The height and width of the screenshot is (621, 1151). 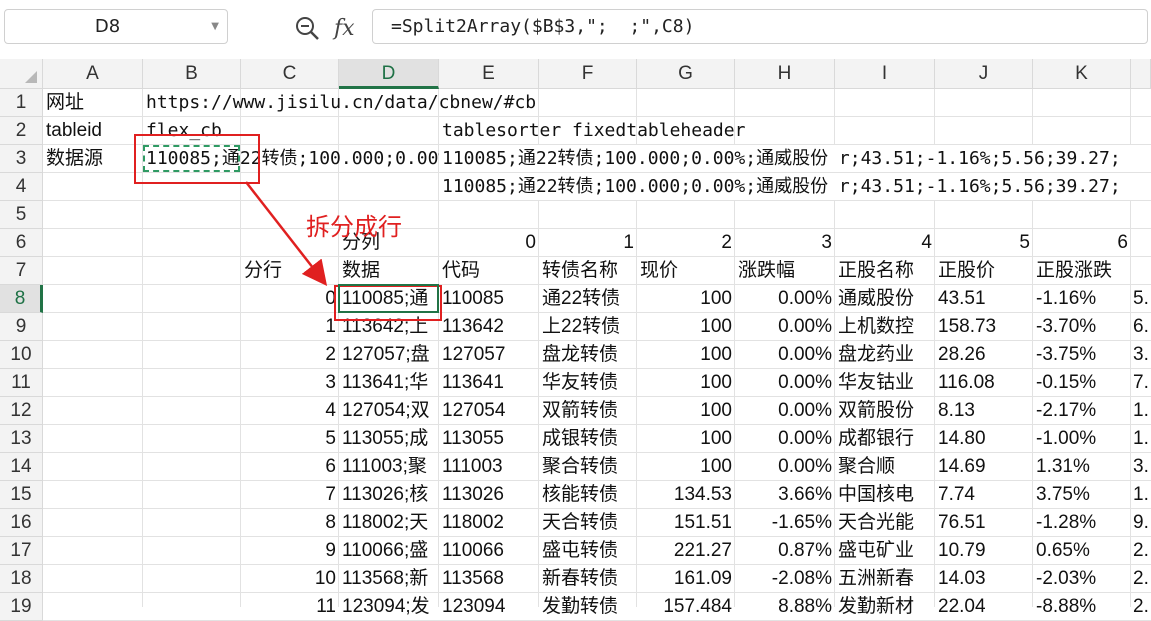 What do you see at coordinates (21, 607) in the screenshot?
I see `row-header-19: 19` at bounding box center [21, 607].